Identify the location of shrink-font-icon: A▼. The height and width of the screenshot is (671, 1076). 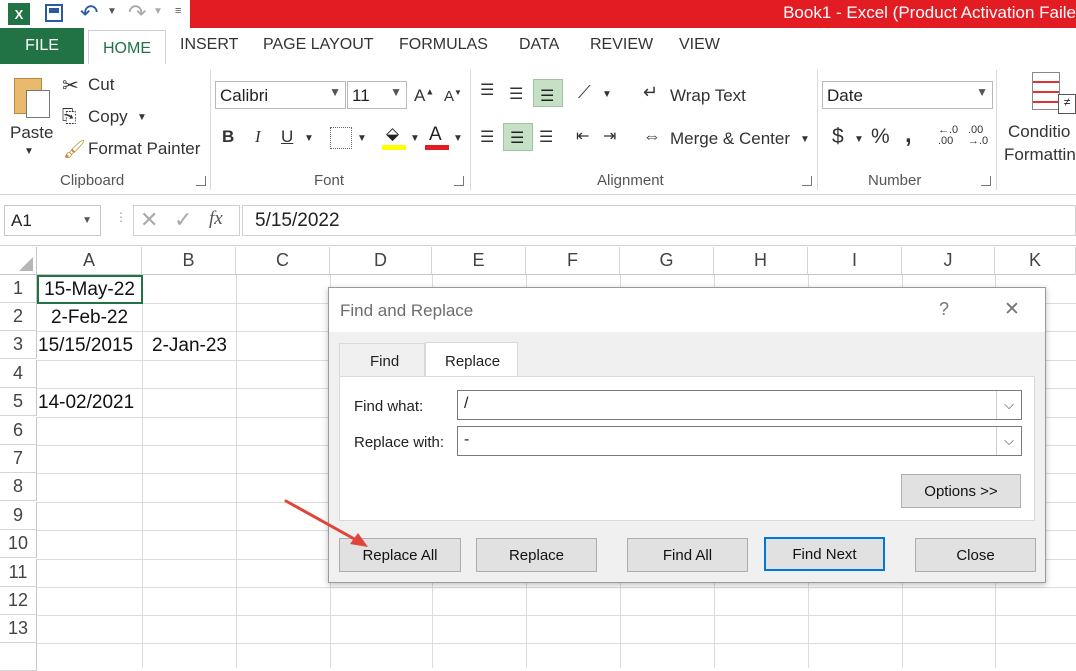
(453, 96).